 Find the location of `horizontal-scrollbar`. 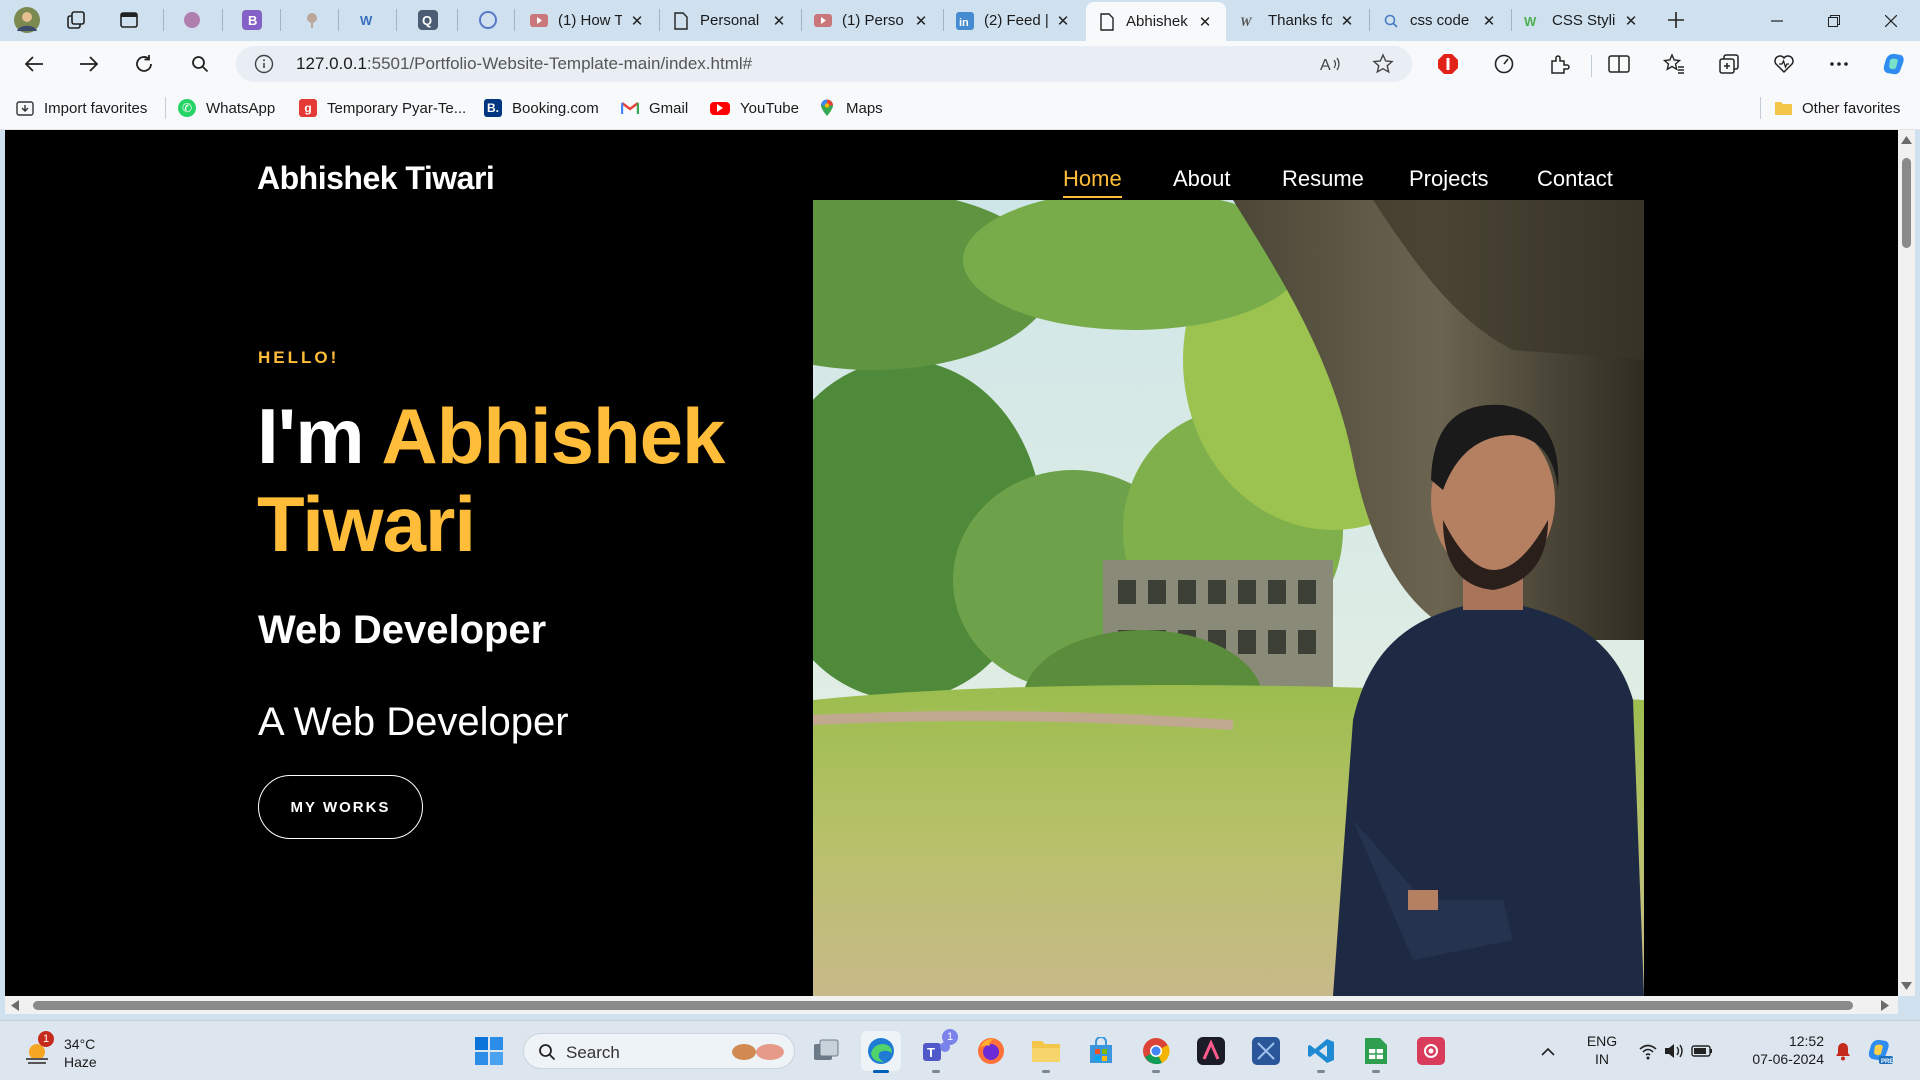

horizontal-scrollbar is located at coordinates (951, 1005).